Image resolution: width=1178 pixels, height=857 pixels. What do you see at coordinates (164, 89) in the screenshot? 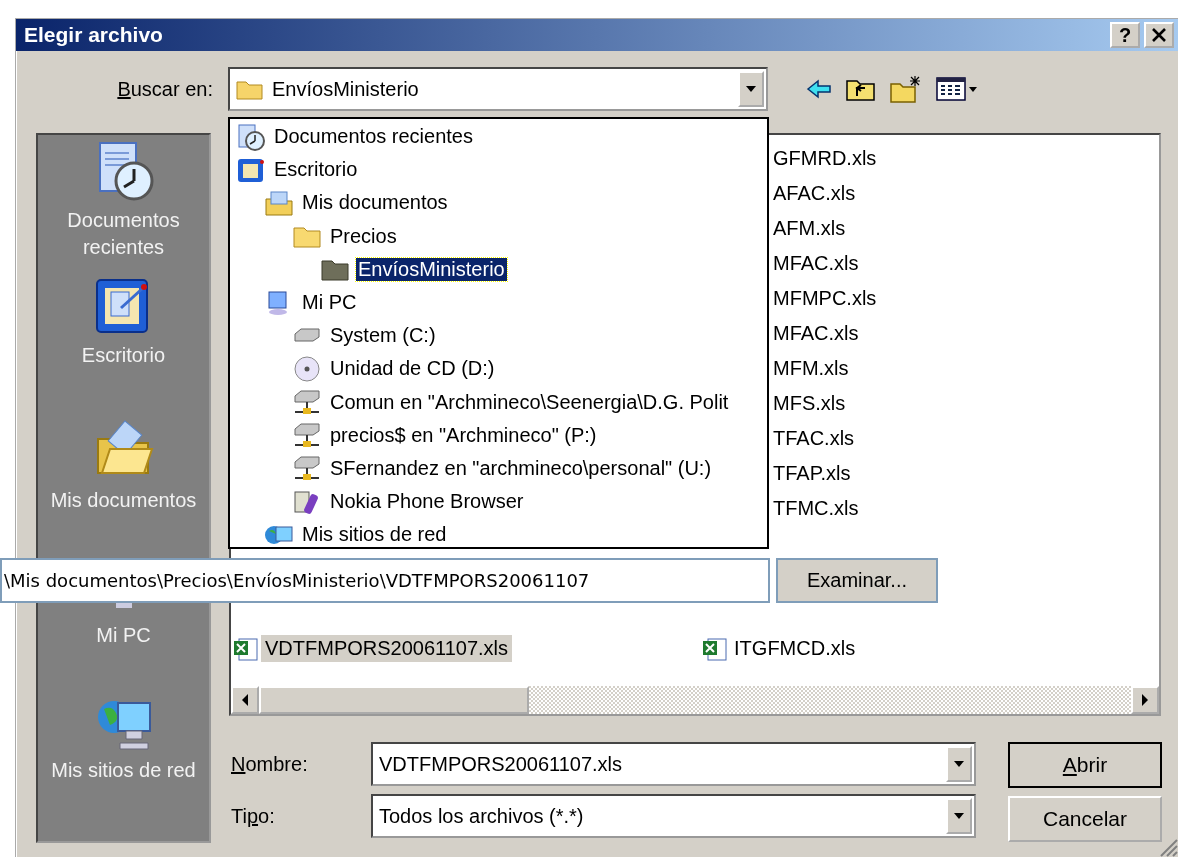
I see `look-in-label: Buscar en:` at bounding box center [164, 89].